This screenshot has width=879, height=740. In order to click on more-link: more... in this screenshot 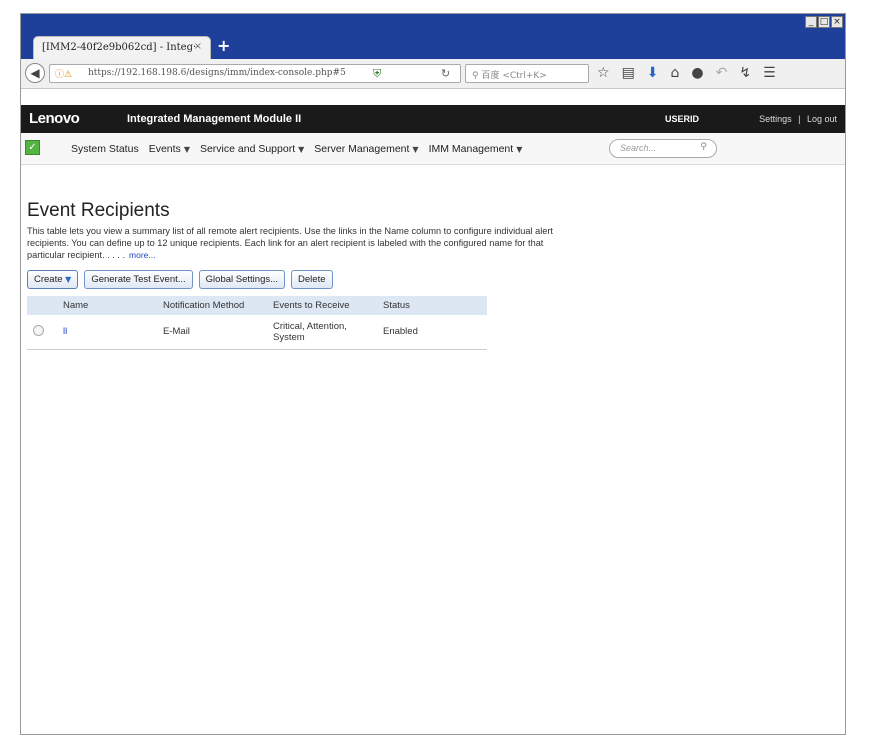, I will do `click(142, 255)`.